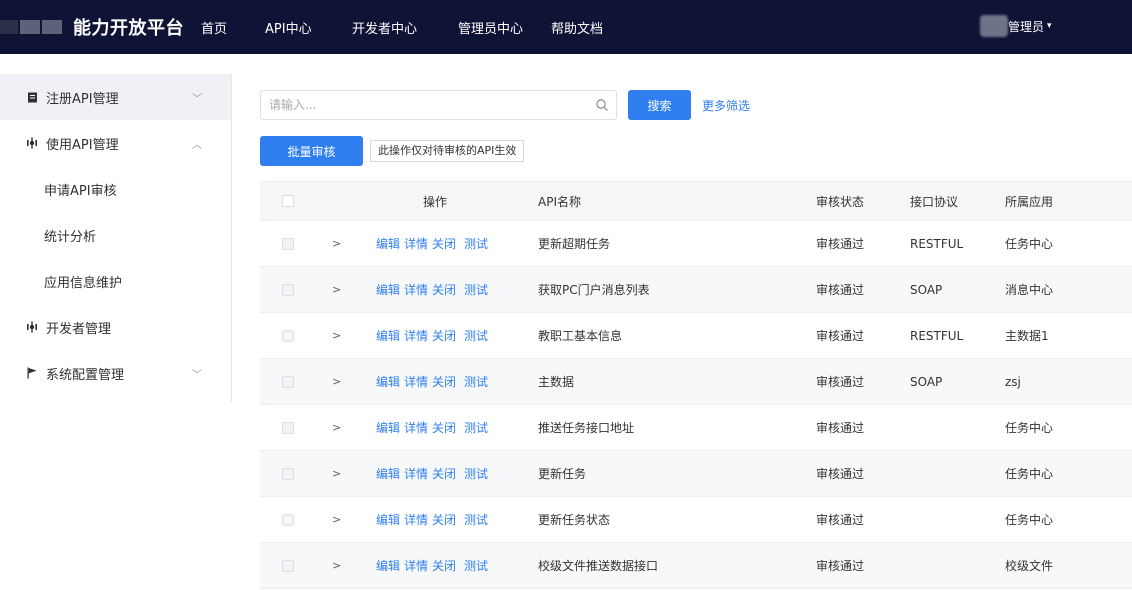  I want to click on batch-review-button: 批量审核, so click(311, 151).